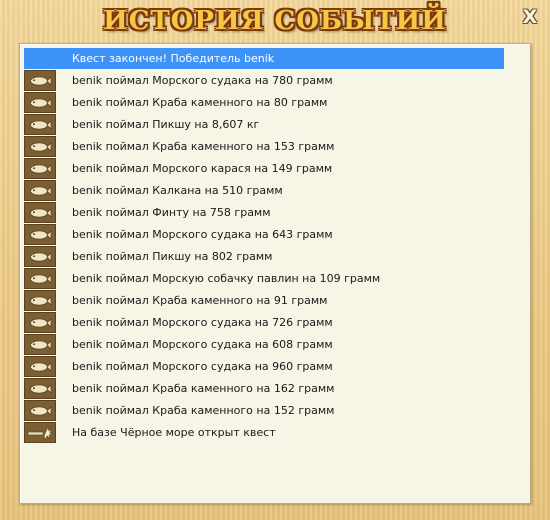 The image size is (550, 520). What do you see at coordinates (171, 212) in the screenshot?
I see `event-text: benik поймал Финту на 758 грамм` at bounding box center [171, 212].